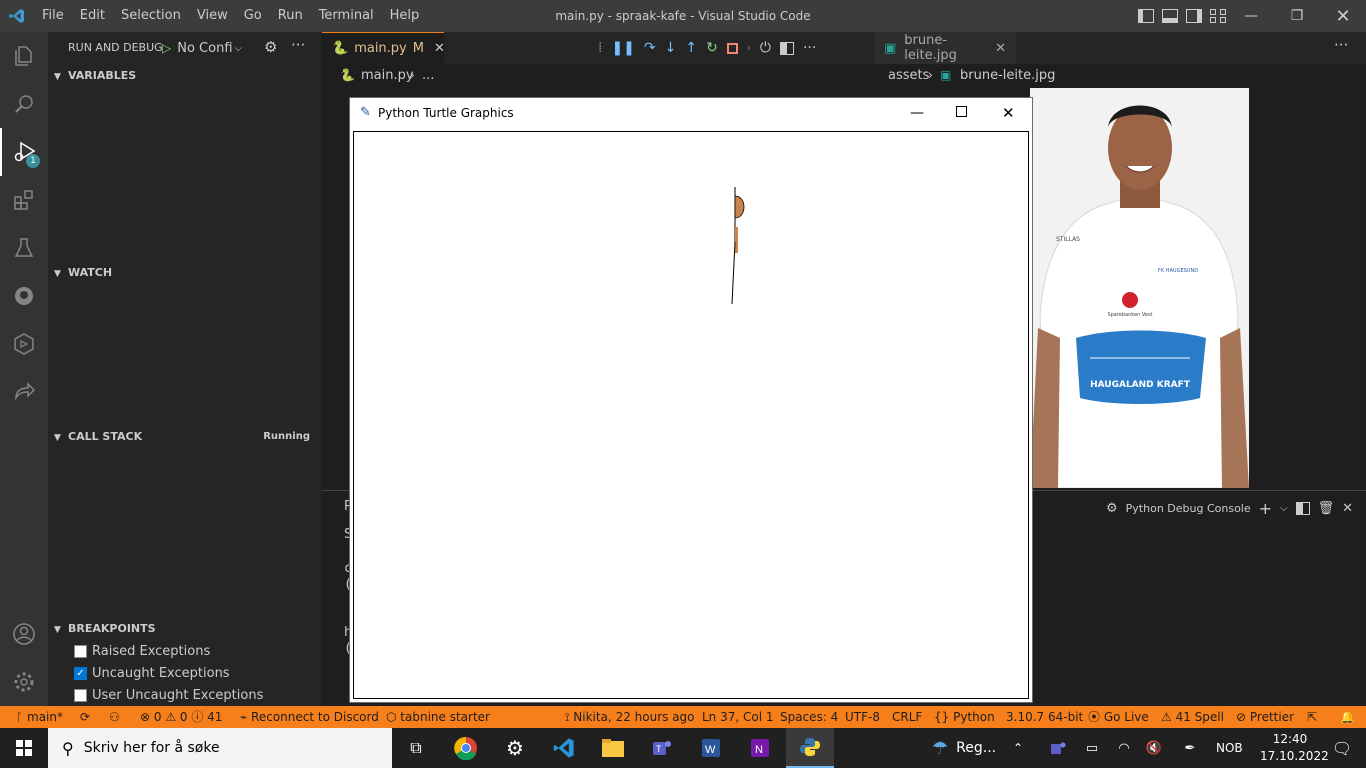 The height and width of the screenshot is (768, 1366). Describe the element at coordinates (142, 651) in the screenshot. I see `breakpoint-row: Raised Exceptions` at that location.